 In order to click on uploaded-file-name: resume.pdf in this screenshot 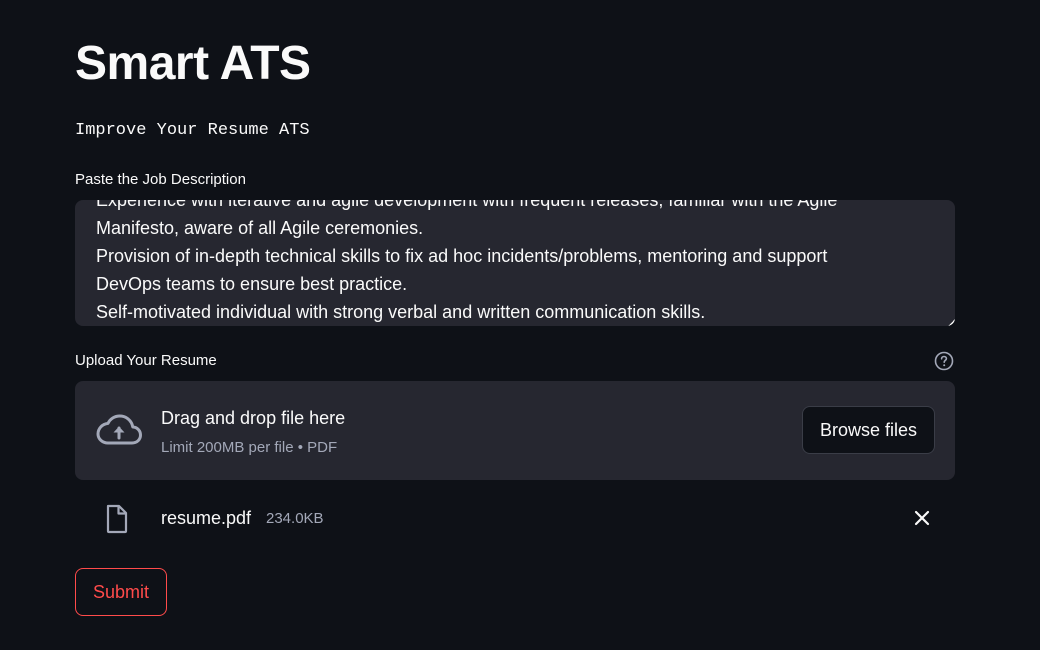, I will do `click(206, 518)`.